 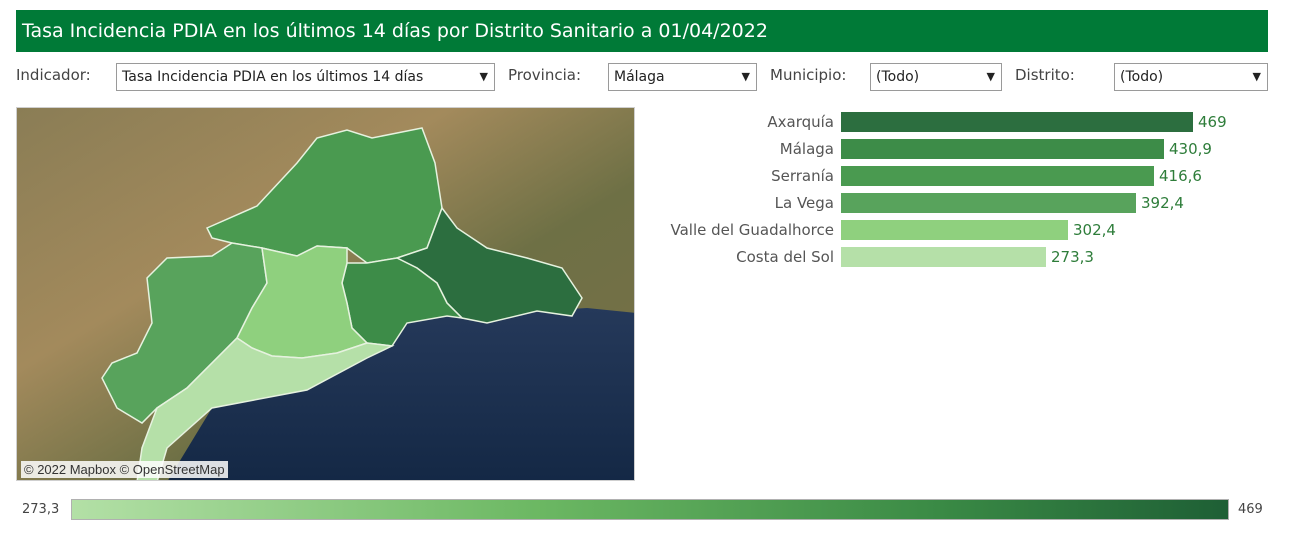 What do you see at coordinates (639, 77) in the screenshot?
I see `provincia-value: Málaga` at bounding box center [639, 77].